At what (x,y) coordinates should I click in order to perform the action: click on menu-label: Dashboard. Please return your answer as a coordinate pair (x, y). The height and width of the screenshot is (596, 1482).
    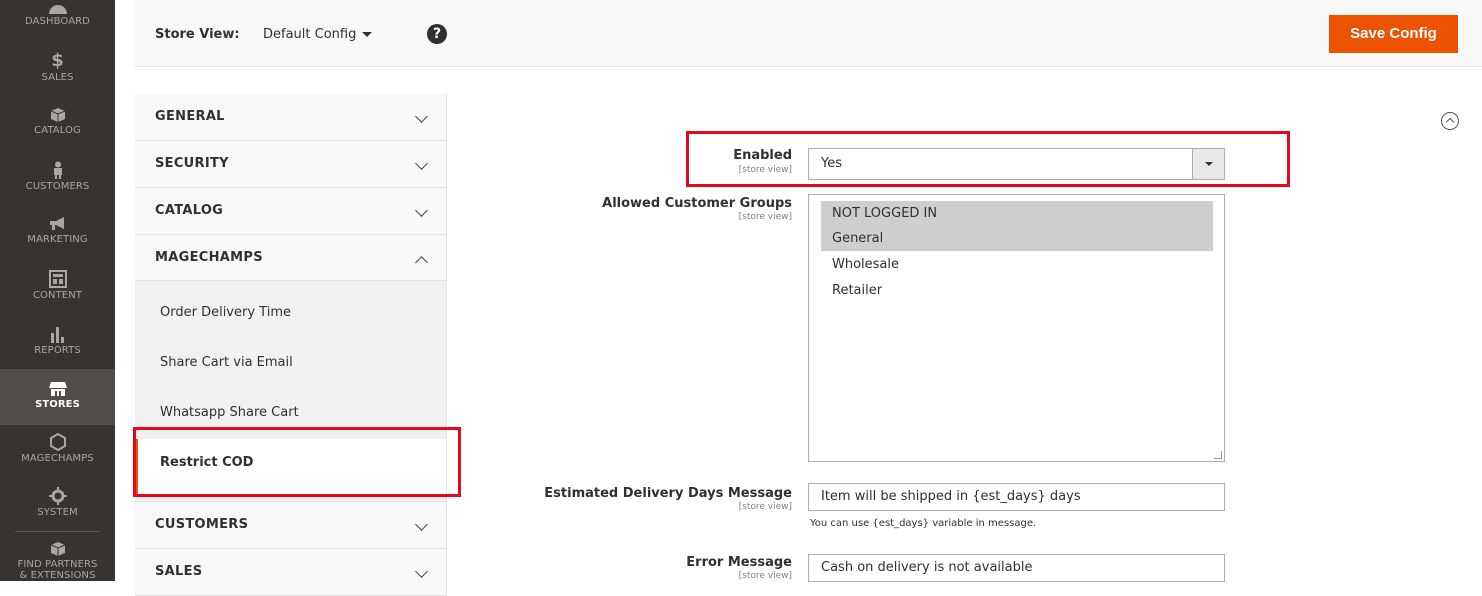
    Looking at the image, I should click on (57, 21).